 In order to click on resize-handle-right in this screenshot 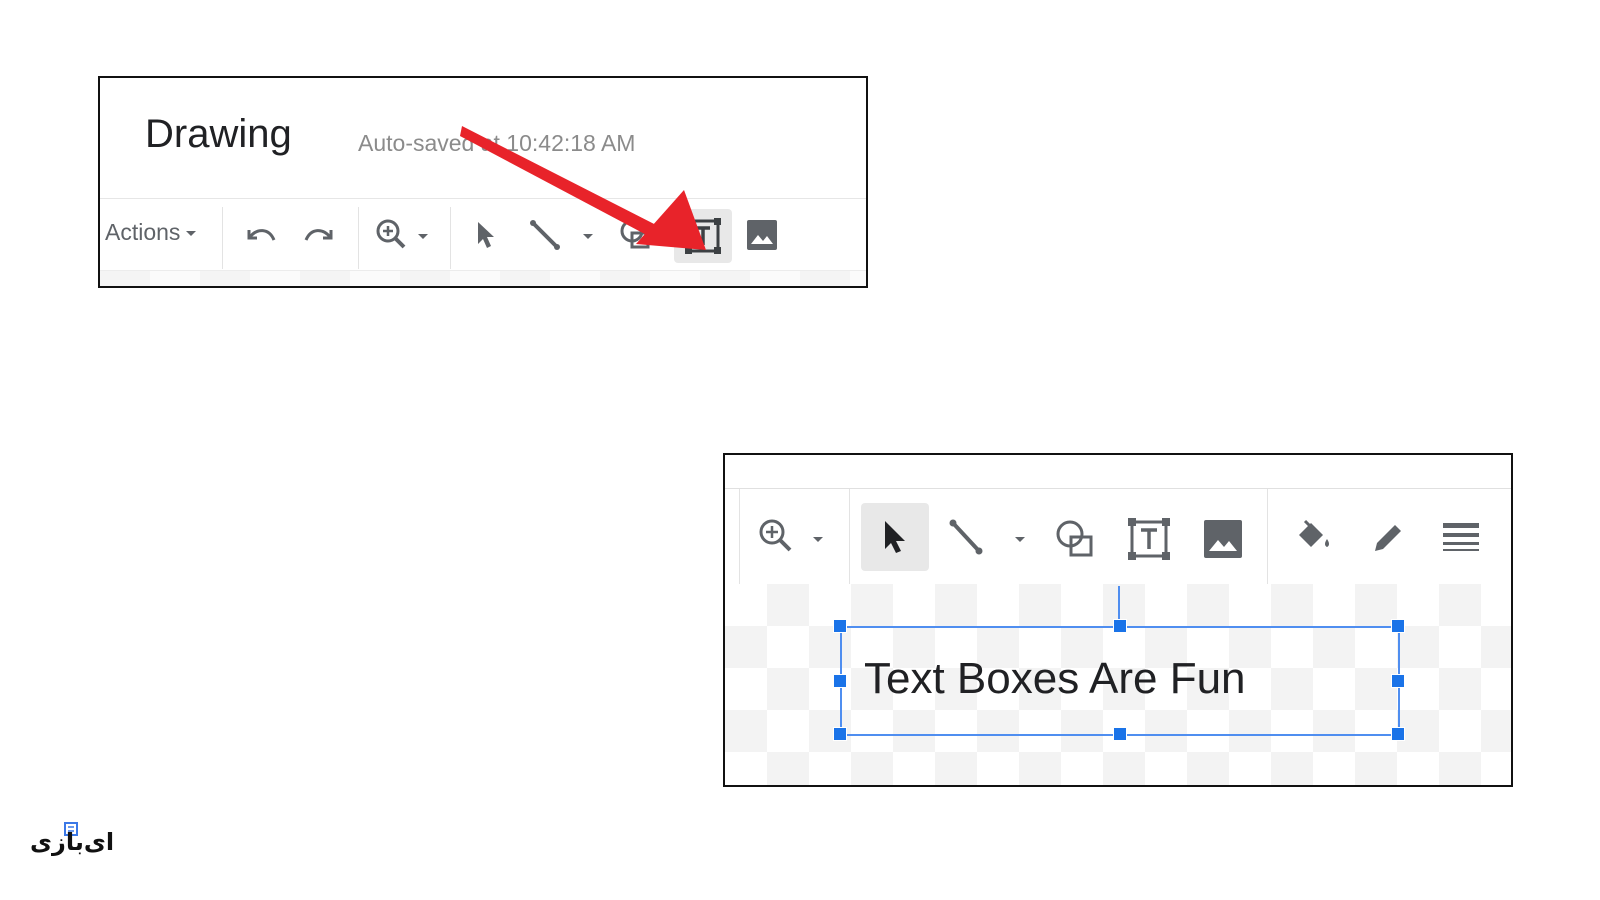, I will do `click(1398, 681)`.